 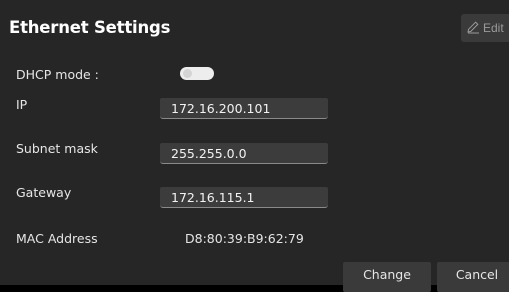 What do you see at coordinates (473, 277) in the screenshot?
I see `cancel-button: Cancel` at bounding box center [473, 277].